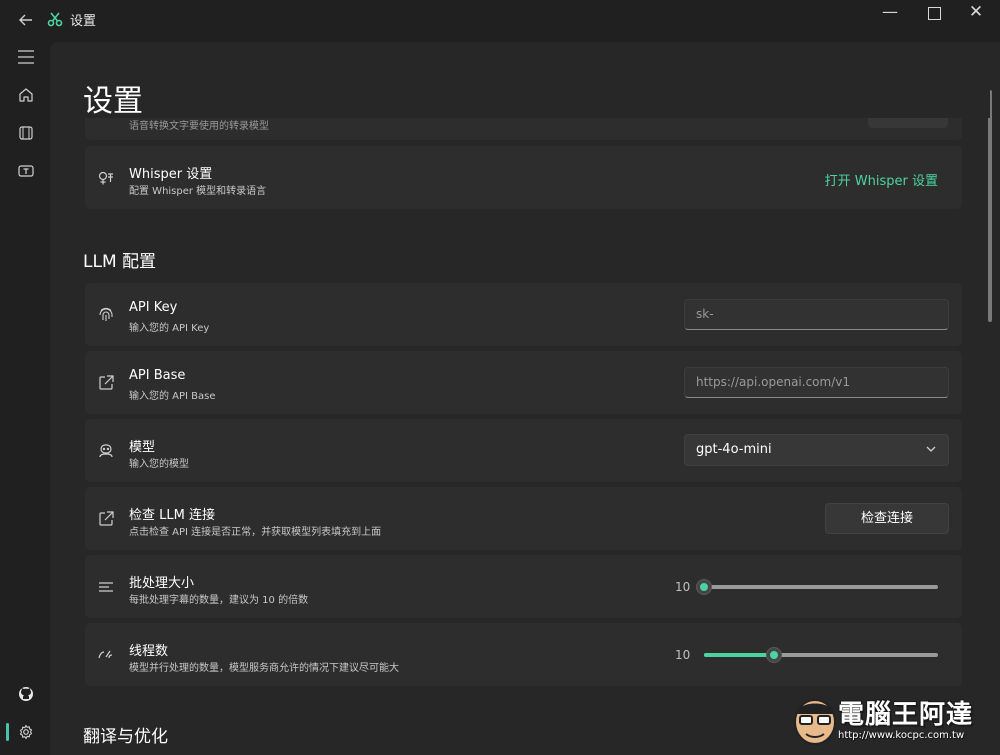 The image size is (1000, 755). I want to click on card-desc: 输入您的 API Key, so click(169, 328).